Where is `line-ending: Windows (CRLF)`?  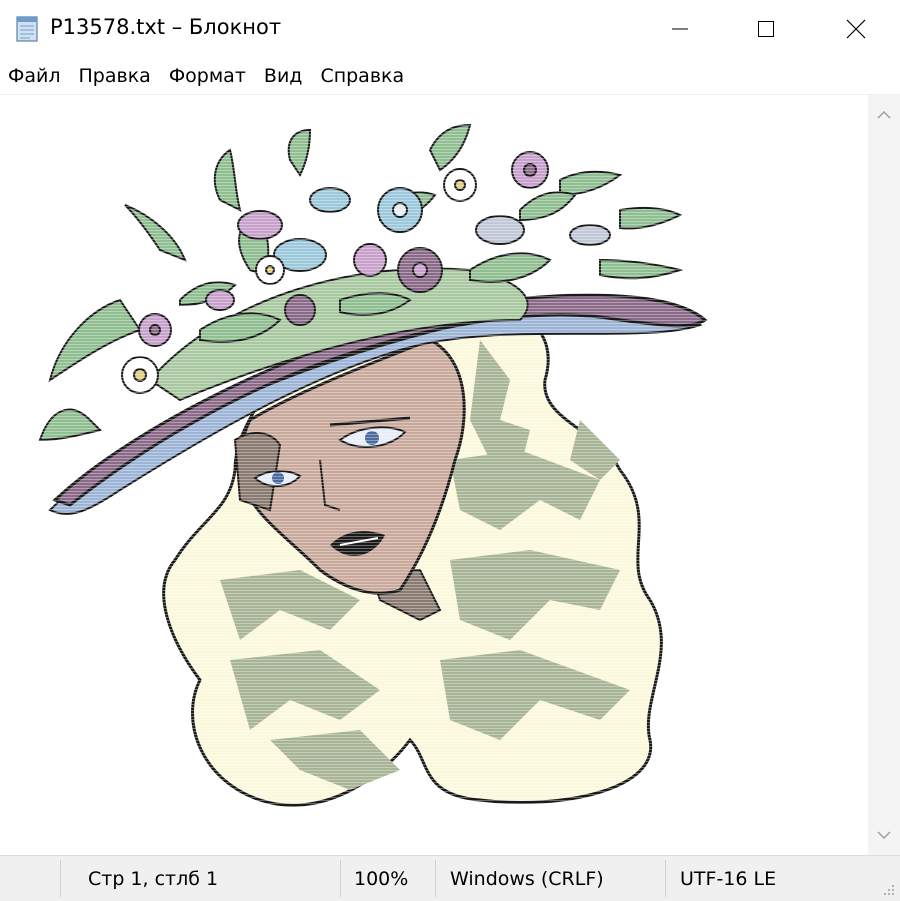 line-ending: Windows (CRLF) is located at coordinates (527, 878).